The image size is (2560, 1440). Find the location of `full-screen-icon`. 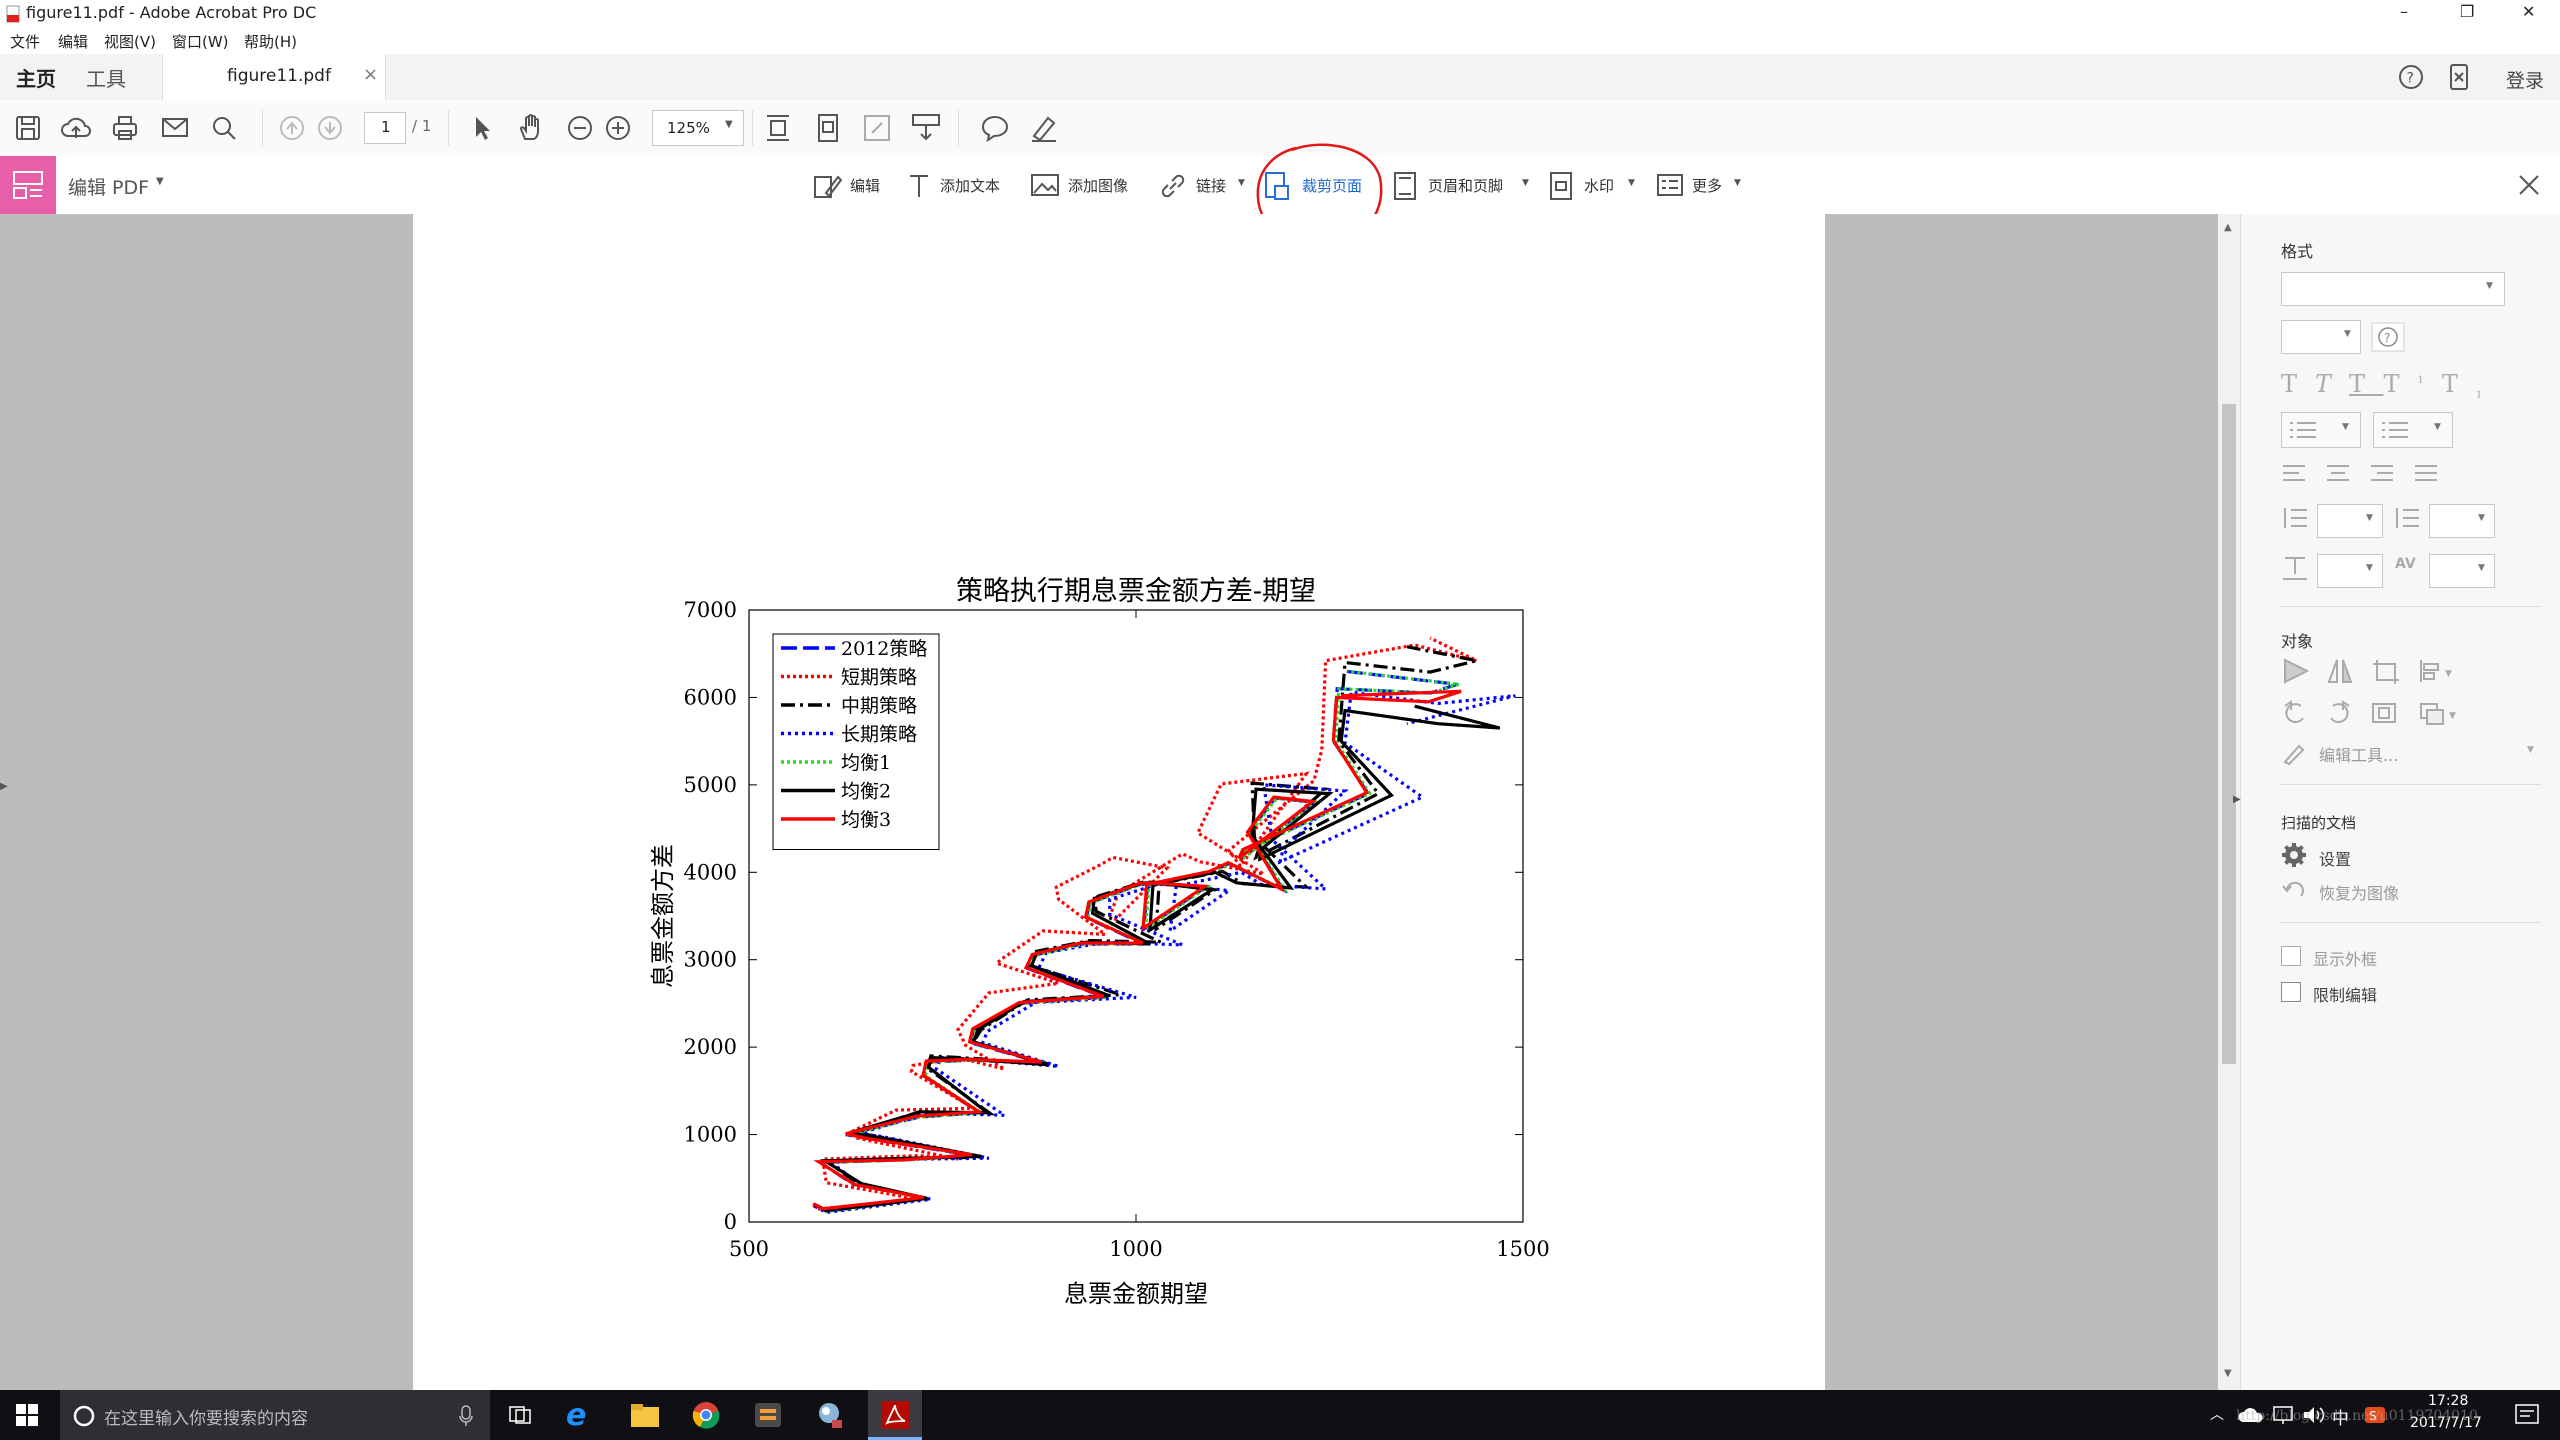

full-screen-icon is located at coordinates (877, 128).